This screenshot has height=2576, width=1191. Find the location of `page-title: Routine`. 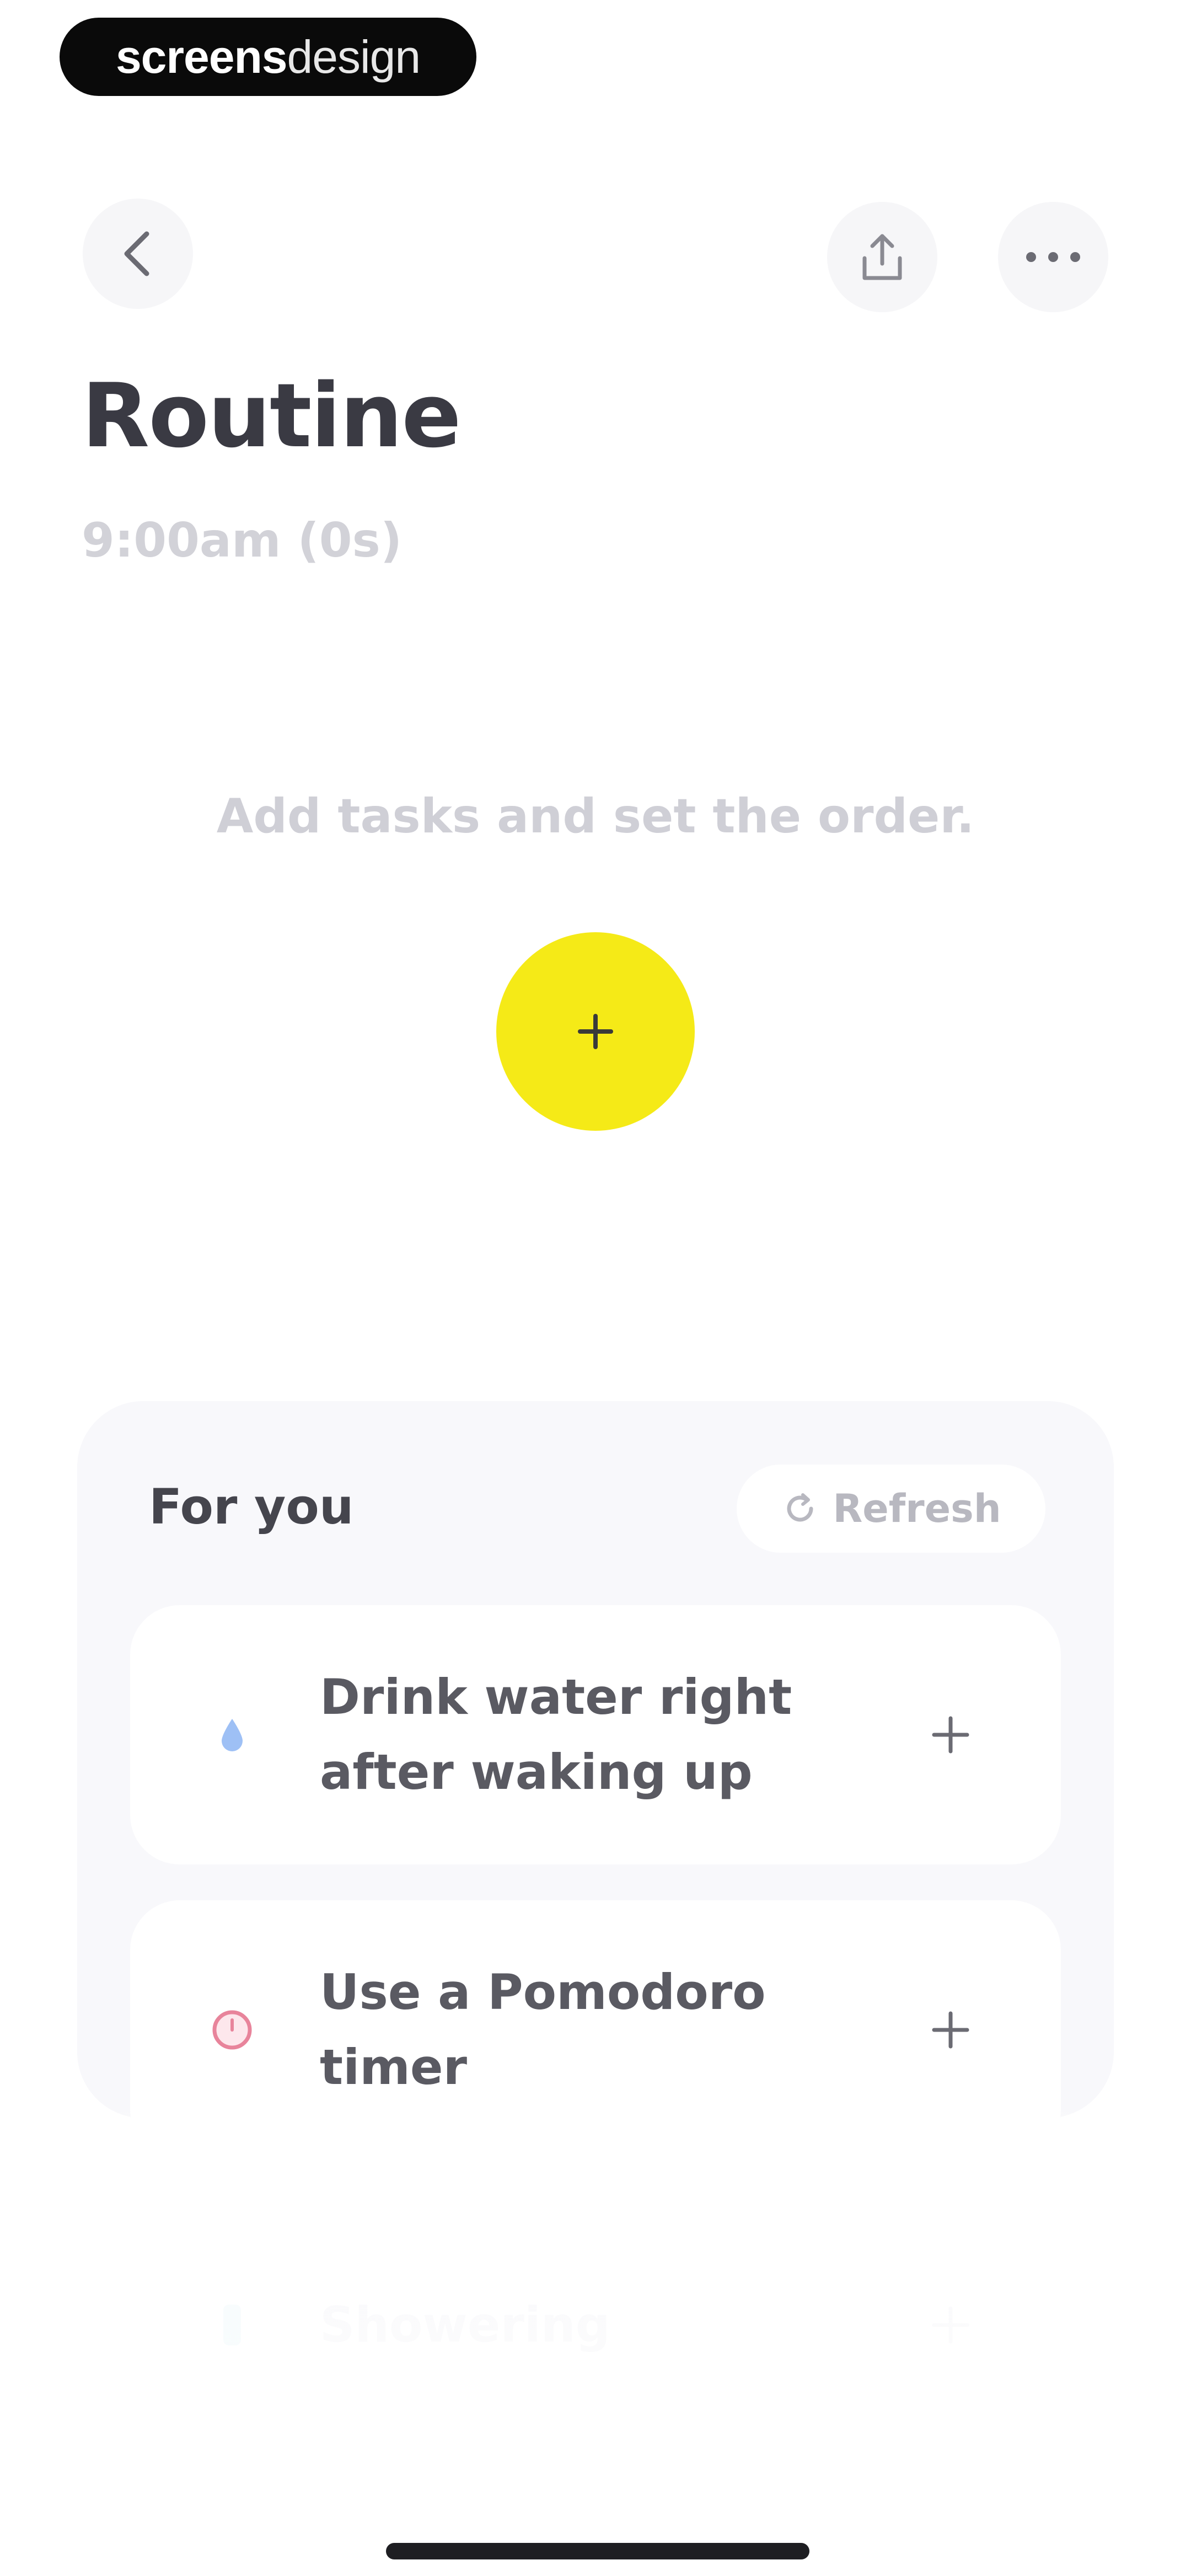

page-title: Routine is located at coordinates (272, 415).